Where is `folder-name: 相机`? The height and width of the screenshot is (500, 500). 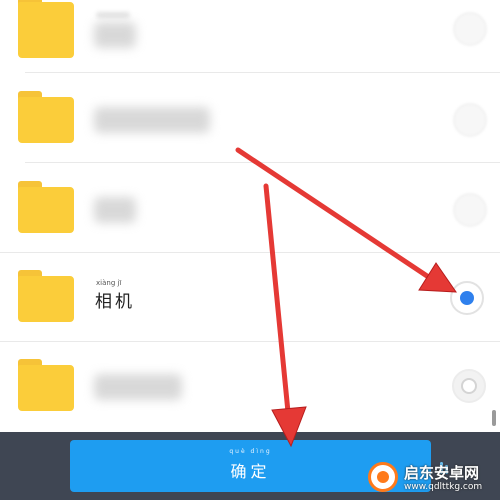
folder-name: 相机 is located at coordinates (115, 302).